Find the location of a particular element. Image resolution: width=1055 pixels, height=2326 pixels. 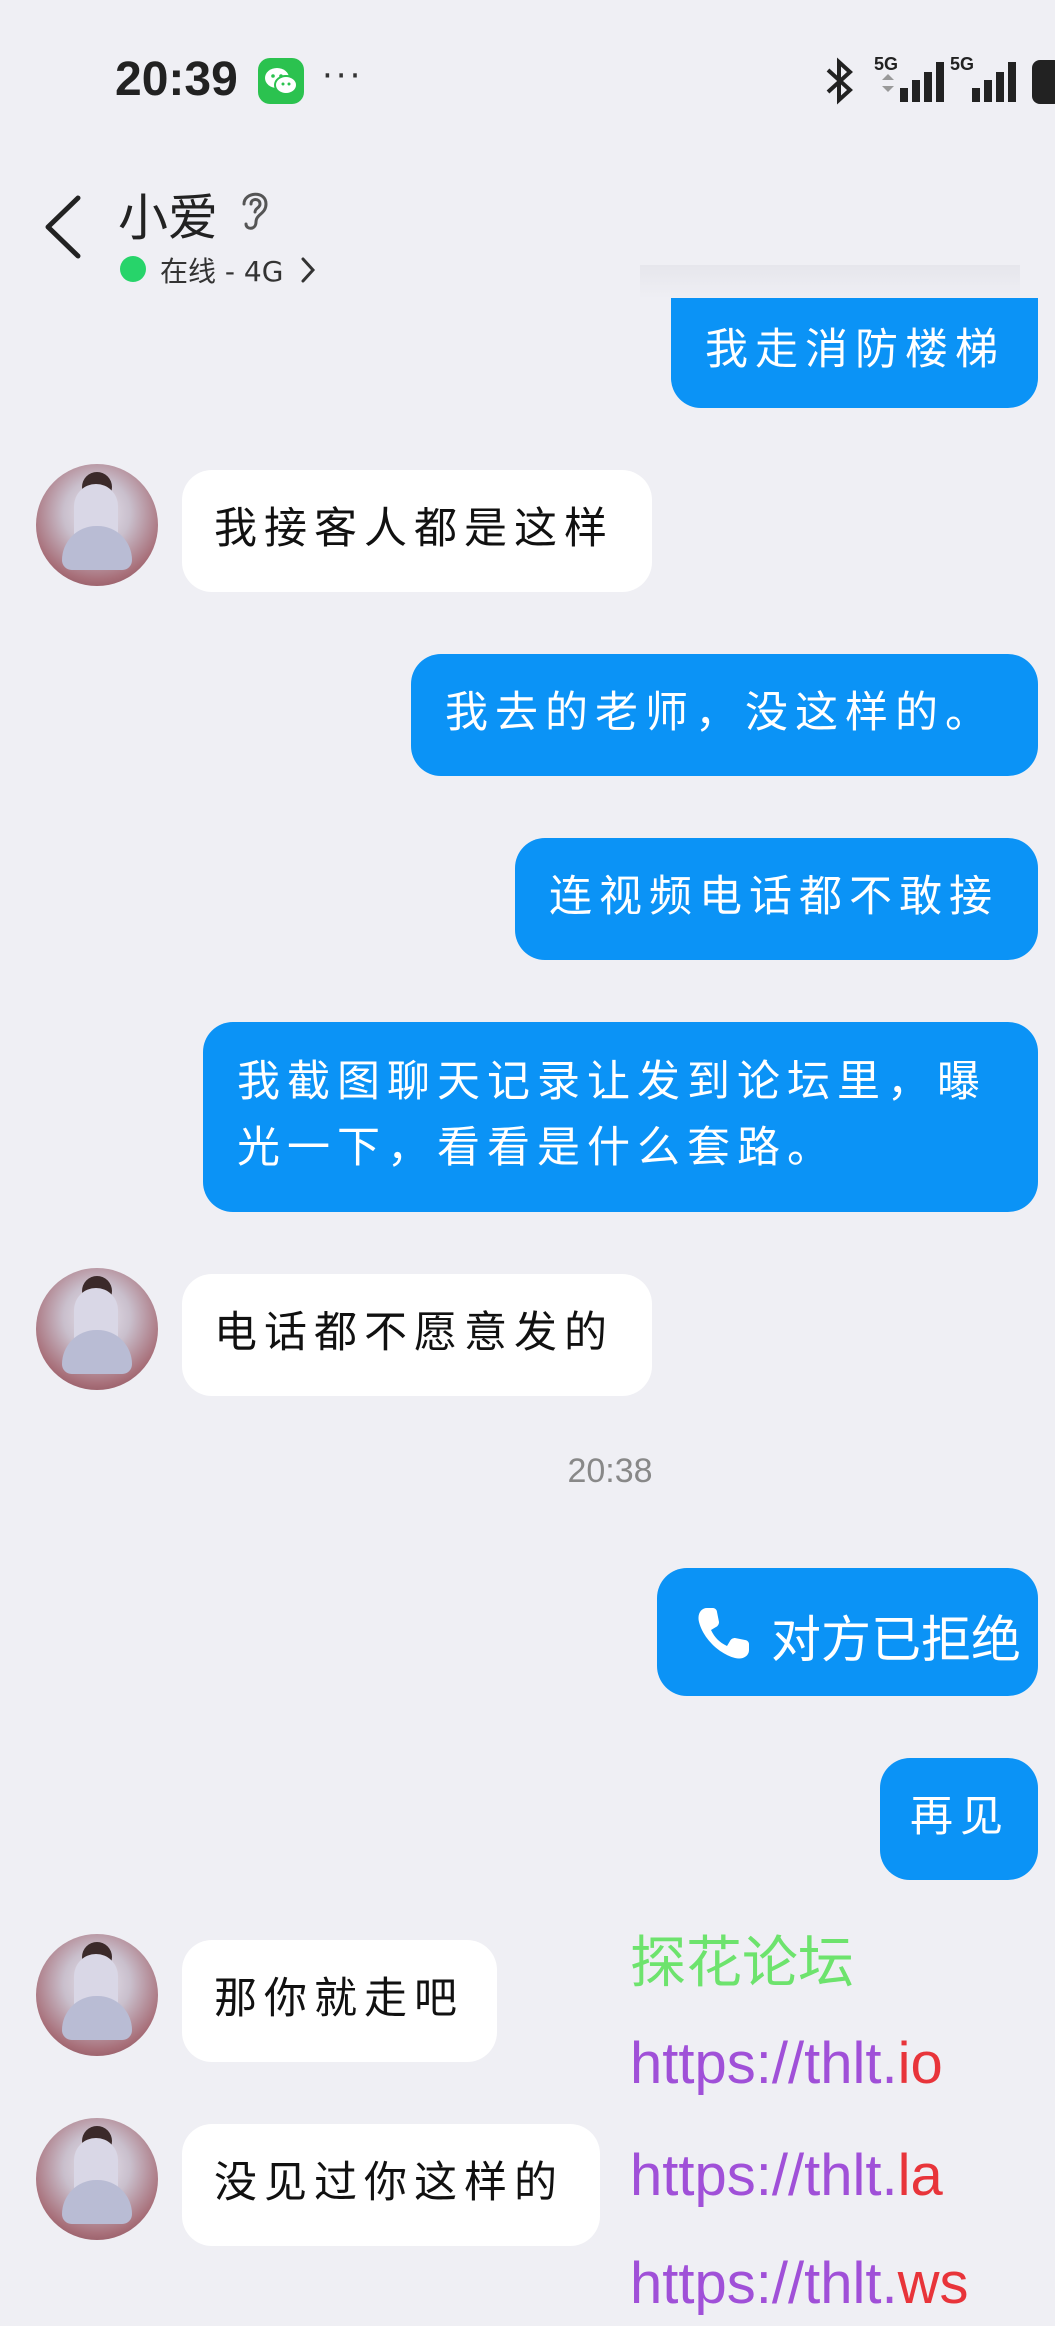

contact-name: 小爱 is located at coordinates (168, 214).